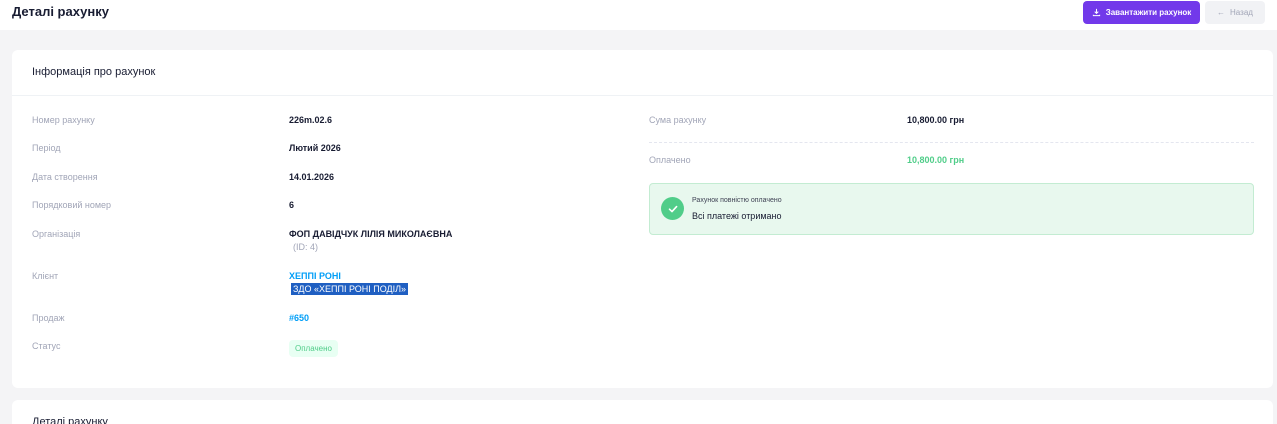 This screenshot has width=1277, height=424. What do you see at coordinates (672, 208) in the screenshot?
I see `check-circle-icon` at bounding box center [672, 208].